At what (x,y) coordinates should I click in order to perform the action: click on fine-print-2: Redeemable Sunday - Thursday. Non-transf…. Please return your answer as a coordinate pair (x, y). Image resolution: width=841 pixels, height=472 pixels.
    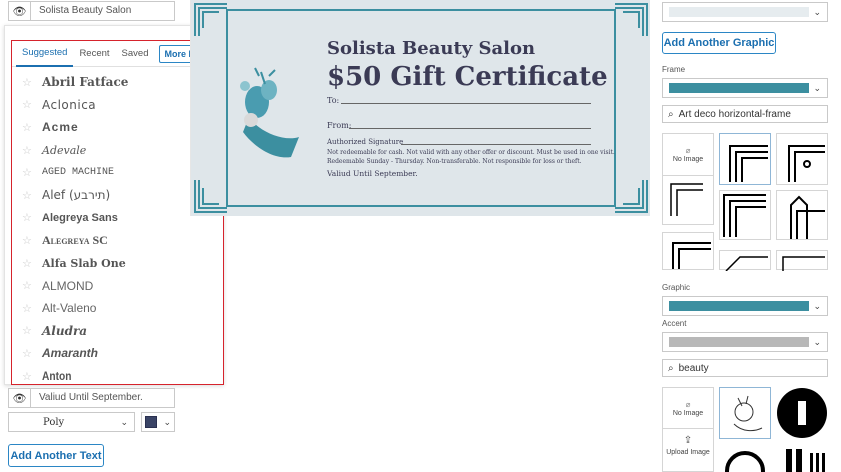
    Looking at the image, I should click on (454, 161).